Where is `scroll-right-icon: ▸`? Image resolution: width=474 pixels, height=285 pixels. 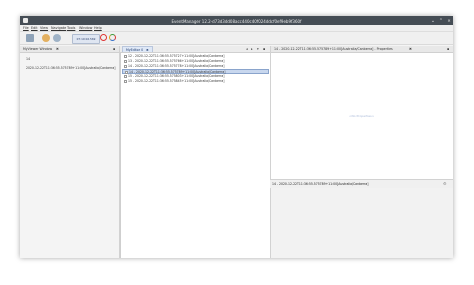 scroll-right-icon: ▸ is located at coordinates (252, 49).